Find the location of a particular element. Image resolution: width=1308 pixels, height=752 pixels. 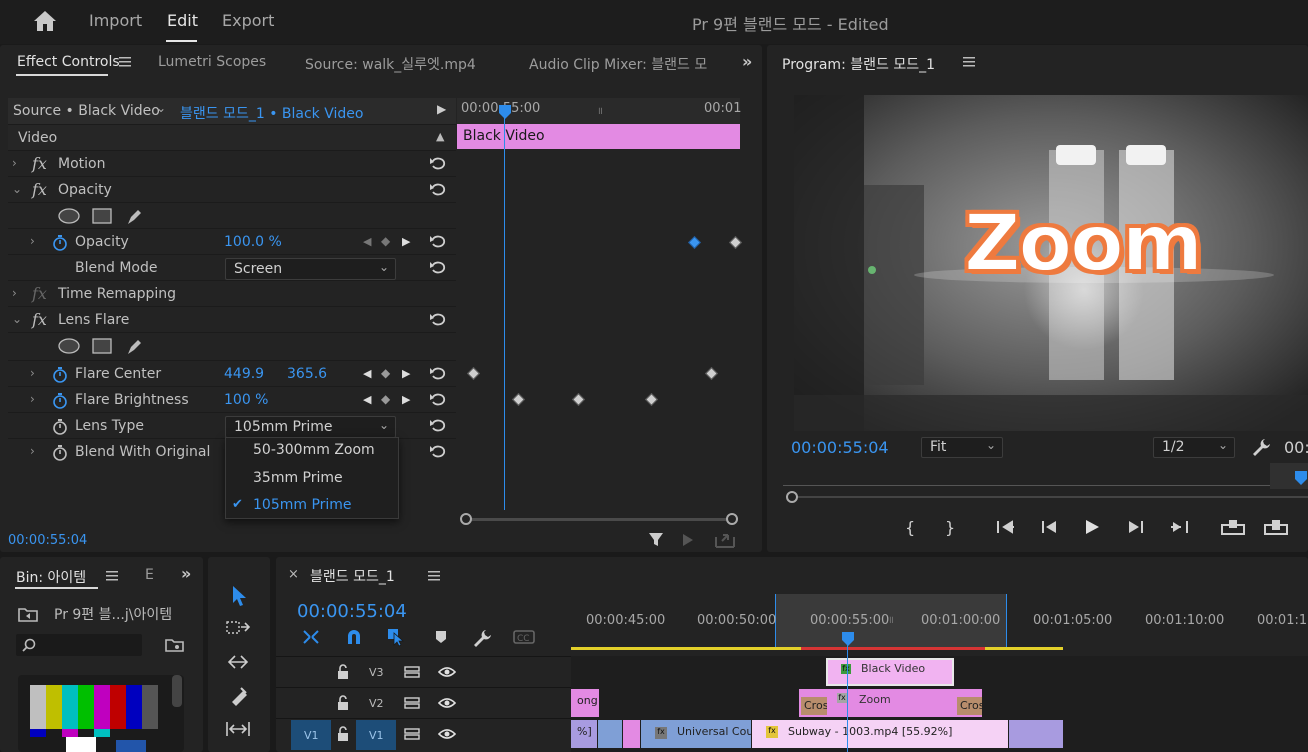

tab-audio-clip-mixer: Audio Clip Mixer: 블랜드 모 is located at coordinates (618, 64).